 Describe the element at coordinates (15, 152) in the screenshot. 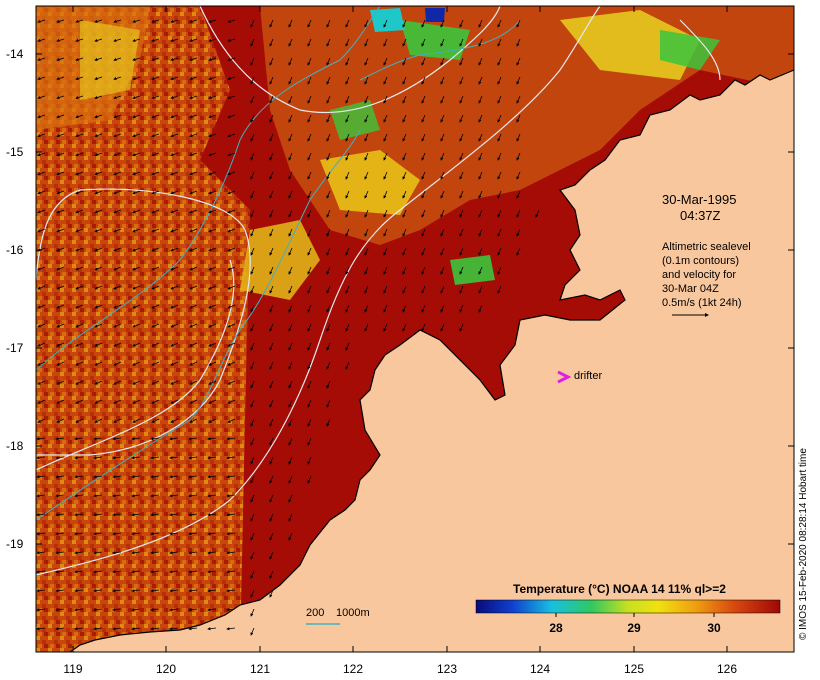

I see `y-axis-label: -15` at that location.